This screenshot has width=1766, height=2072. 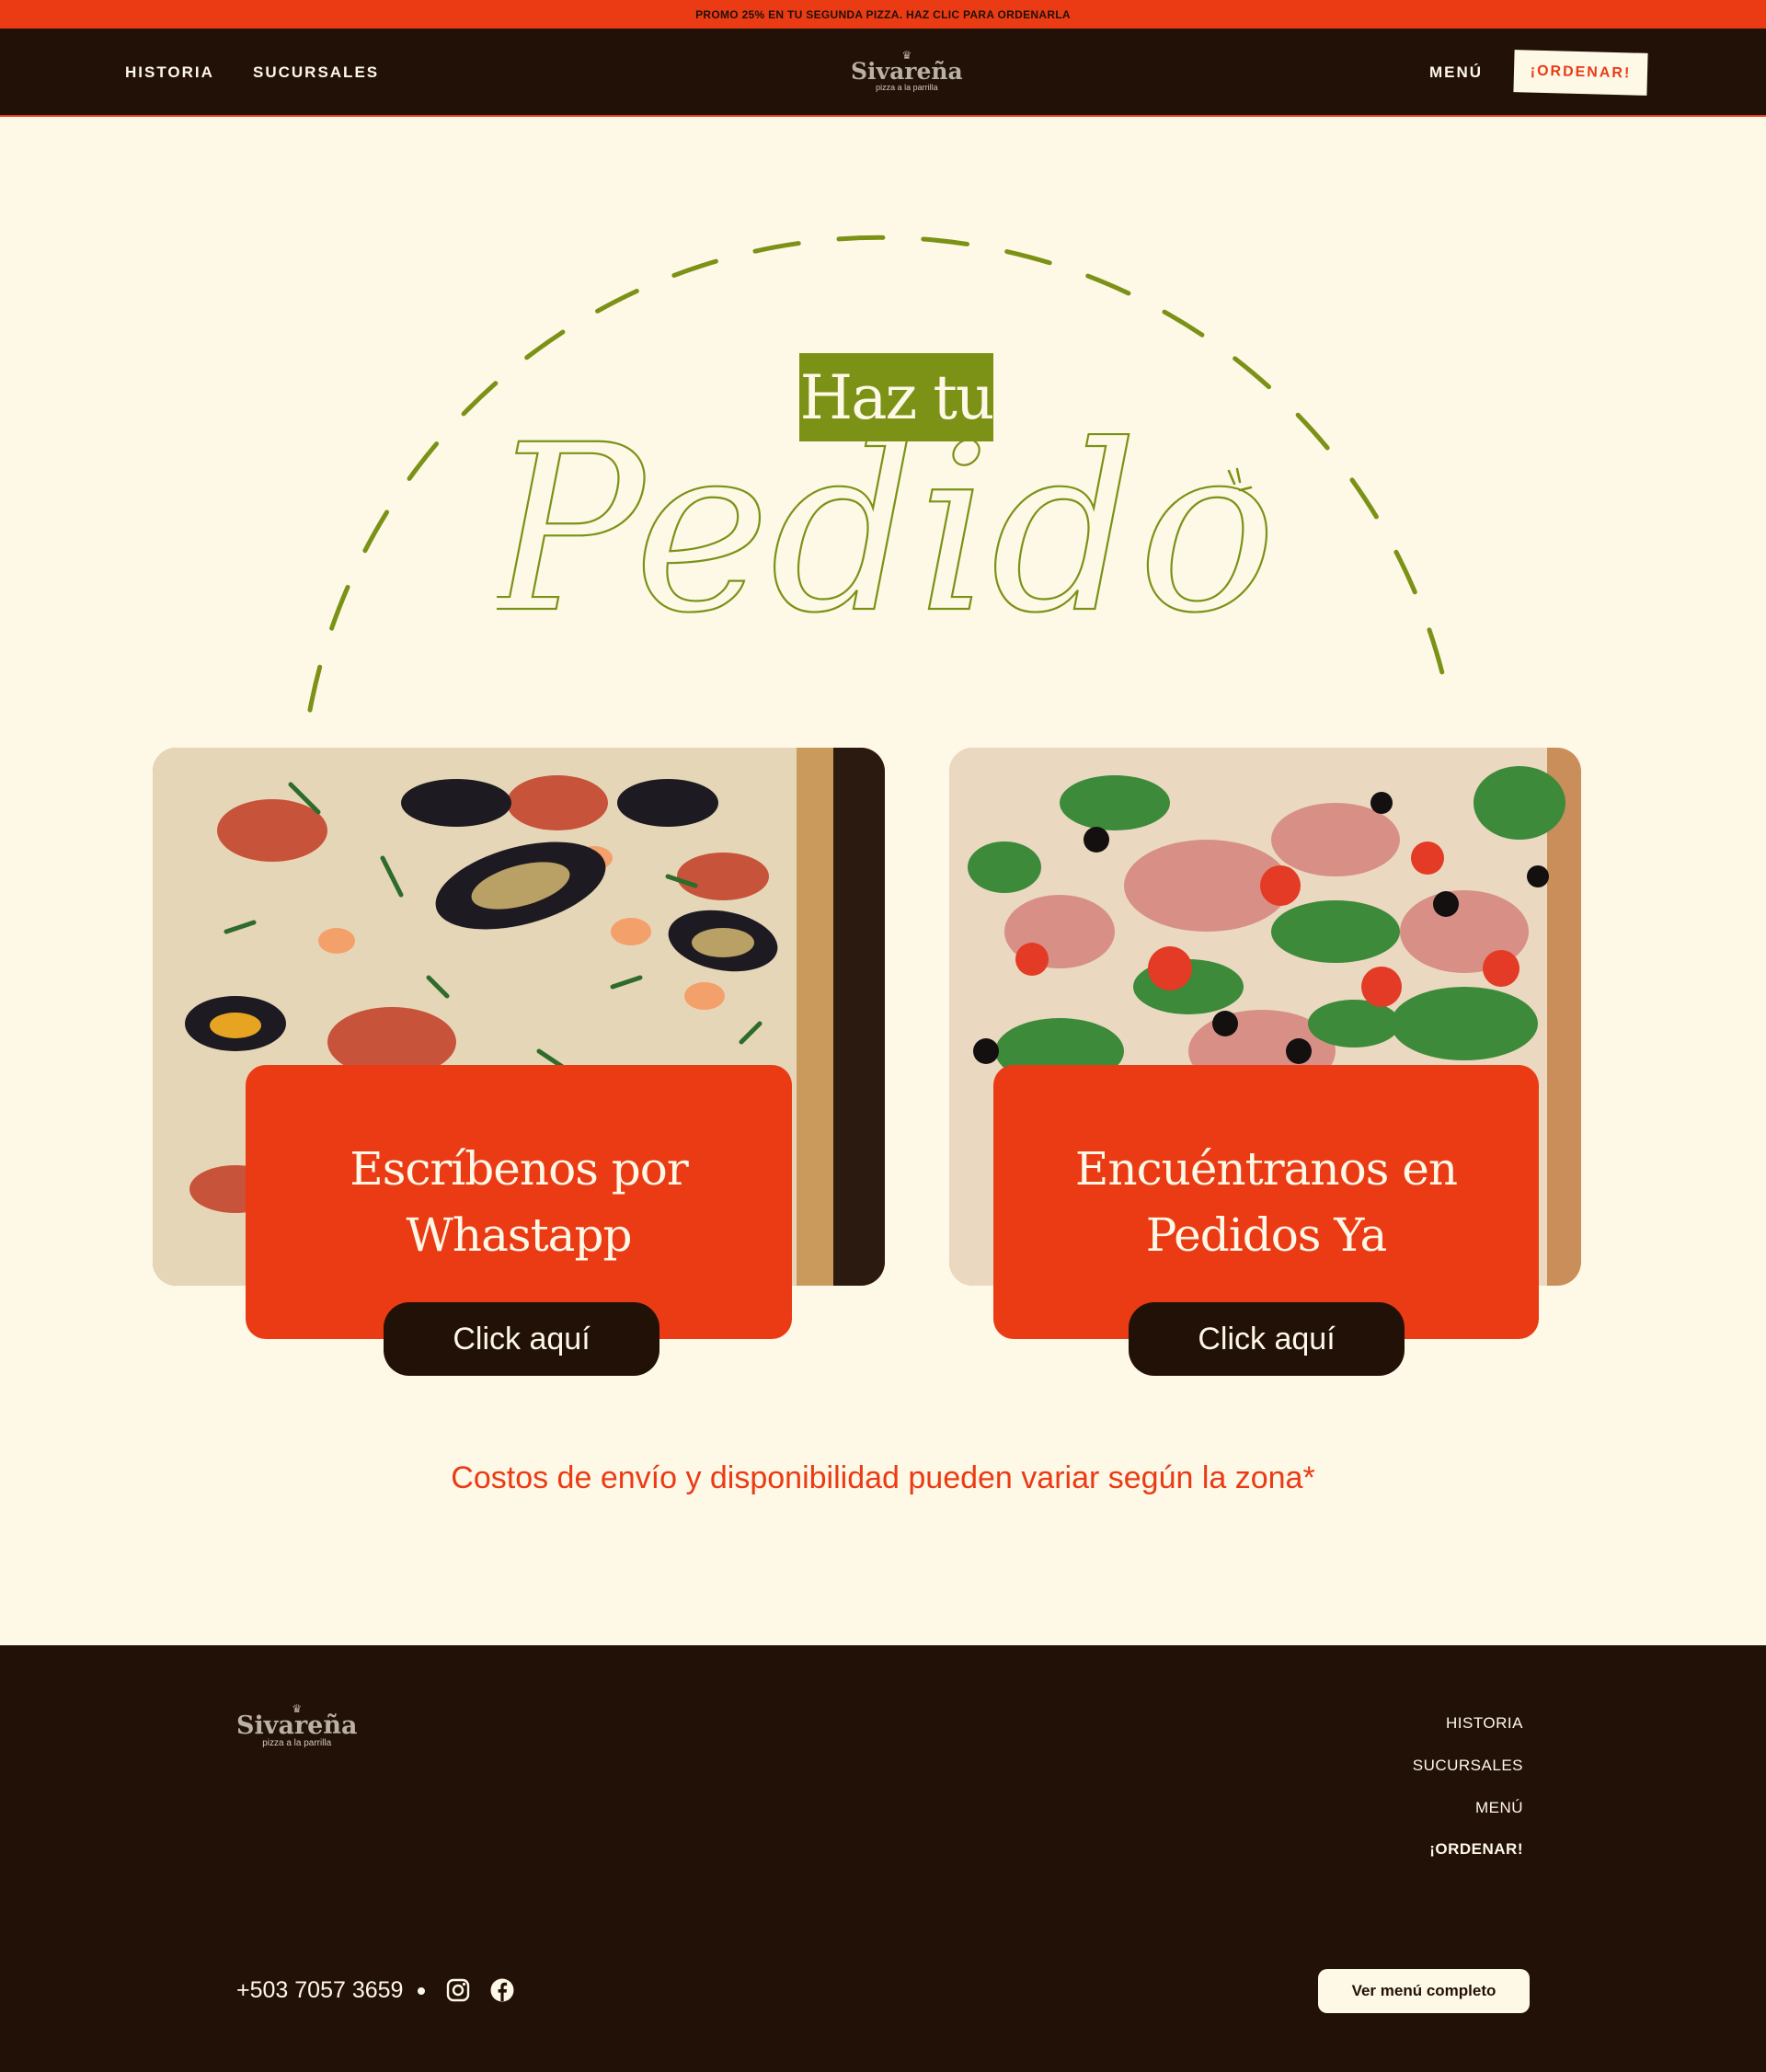 What do you see at coordinates (1499, 1808) in the screenshot?
I see `footer-link-menu: MENÚ` at bounding box center [1499, 1808].